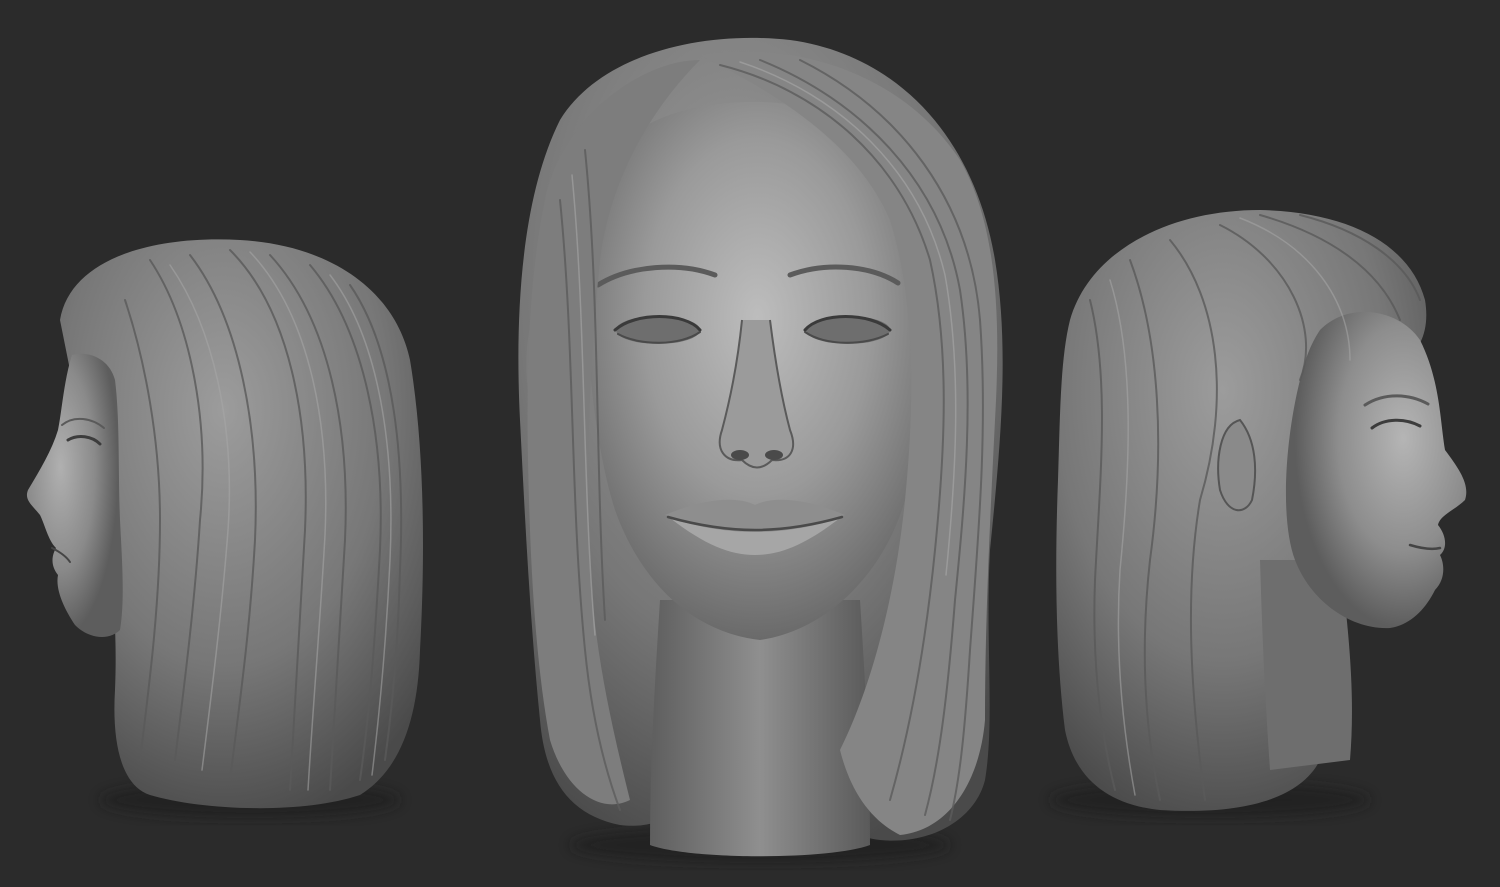 The image size is (1500, 887). What do you see at coordinates (74, 495) in the screenshot?
I see `face-profile-left` at bounding box center [74, 495].